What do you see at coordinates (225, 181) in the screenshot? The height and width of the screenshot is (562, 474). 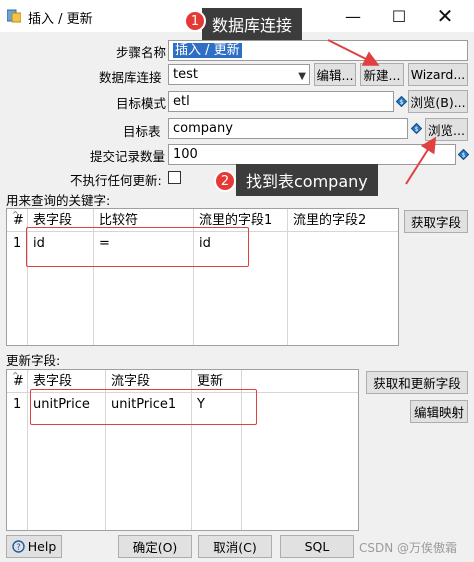 I see `step-badge-2: 2` at bounding box center [225, 181].